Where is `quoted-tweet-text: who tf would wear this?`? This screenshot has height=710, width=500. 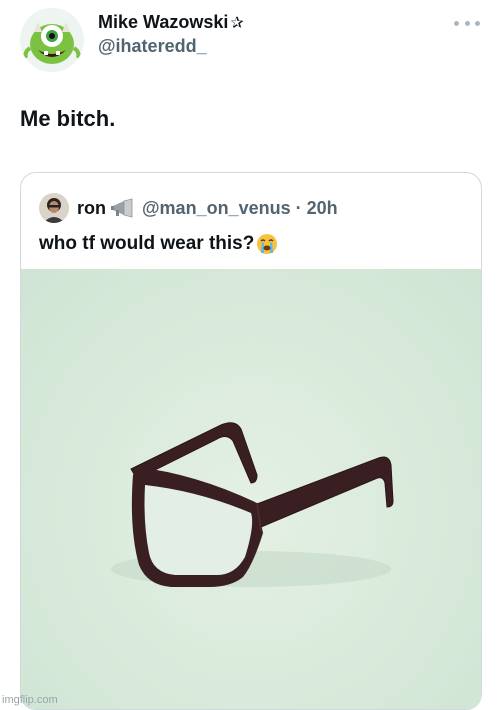
quoted-tweet-text: who tf would wear this? is located at coordinates (147, 243).